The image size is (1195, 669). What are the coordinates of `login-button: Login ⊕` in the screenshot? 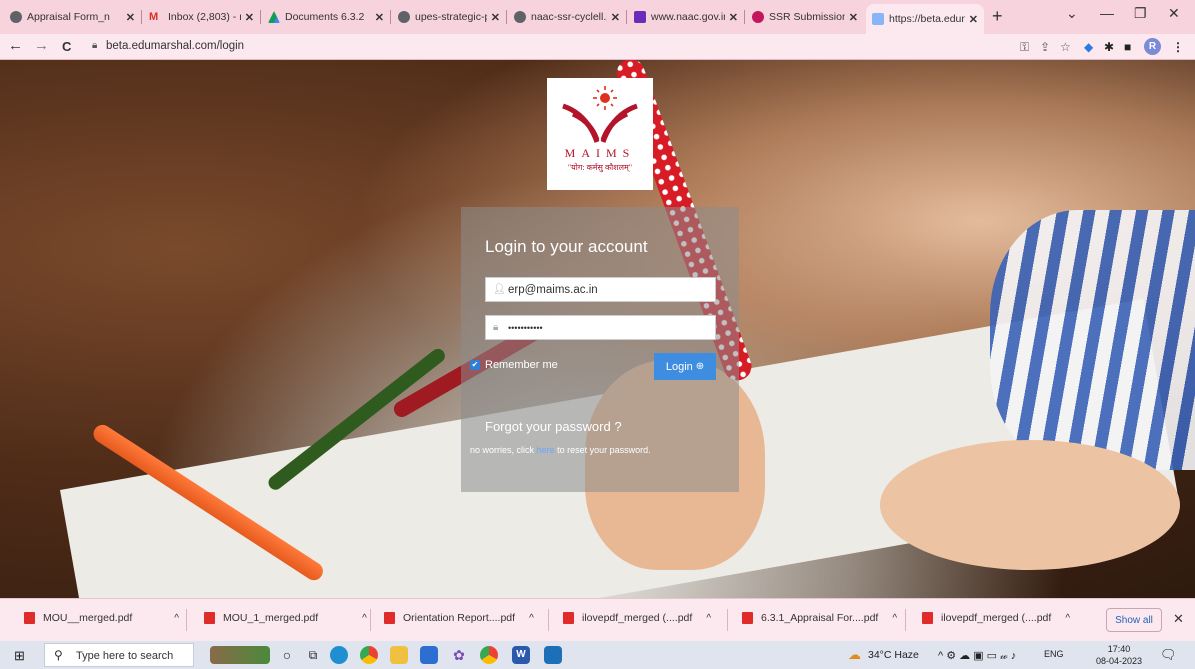 It's located at (685, 366).